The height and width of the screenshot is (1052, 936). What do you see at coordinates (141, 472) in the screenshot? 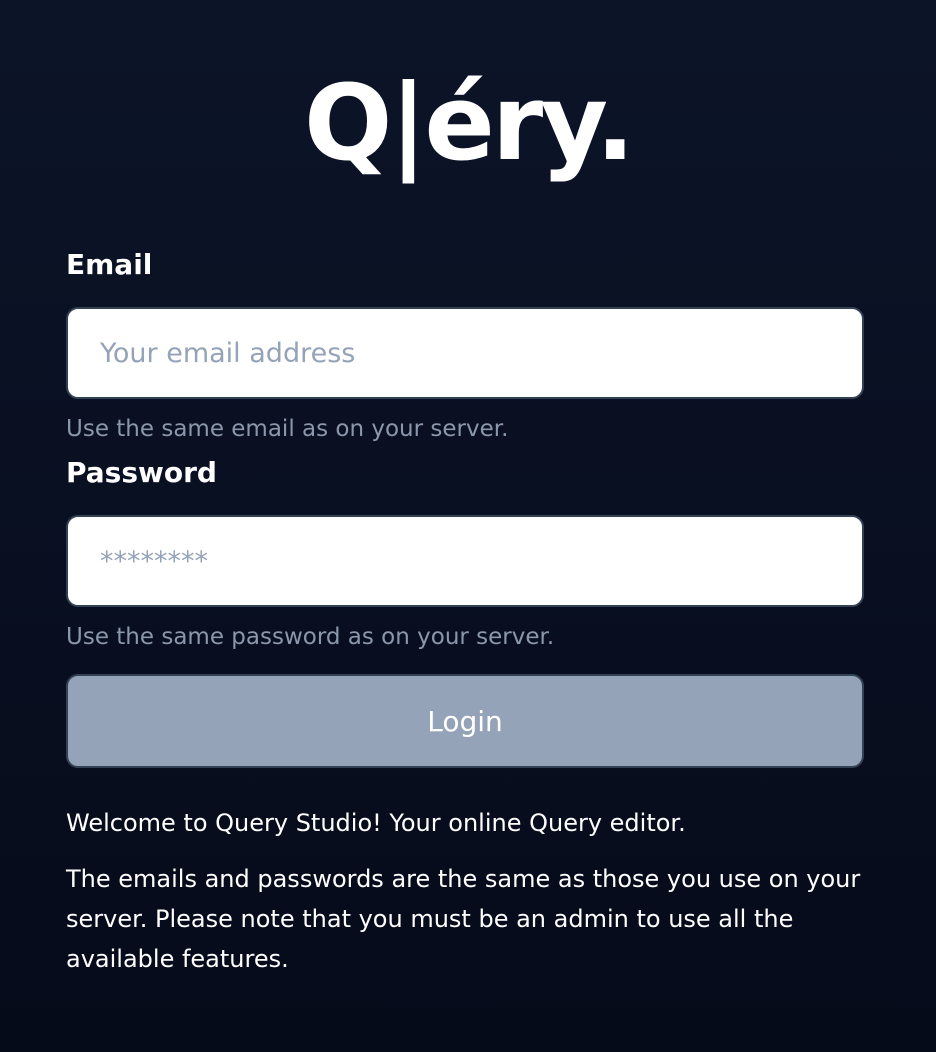
I see `password-label: Password` at bounding box center [141, 472].